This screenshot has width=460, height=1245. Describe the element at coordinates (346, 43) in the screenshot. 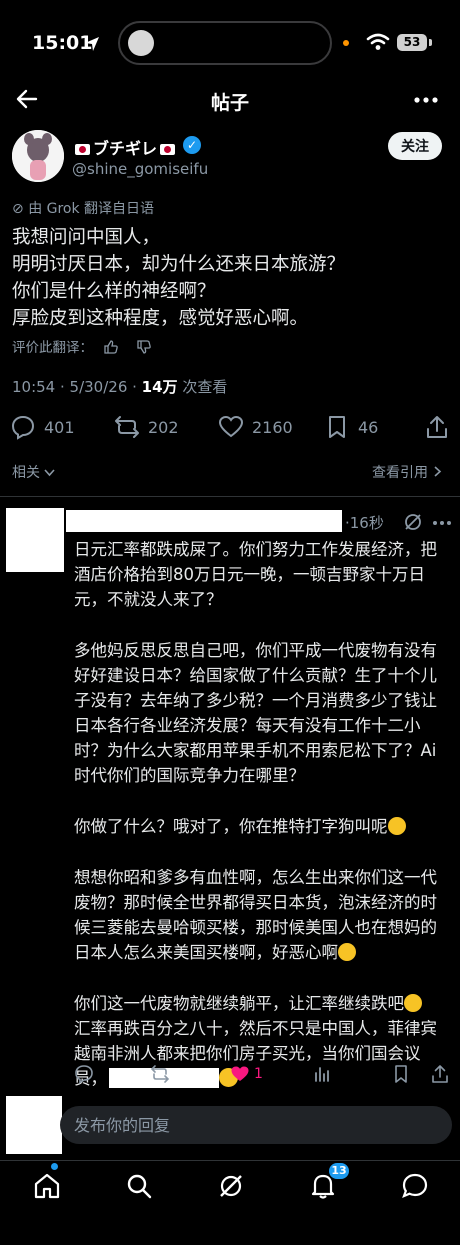

I see `privacy-indicator-dot` at that location.